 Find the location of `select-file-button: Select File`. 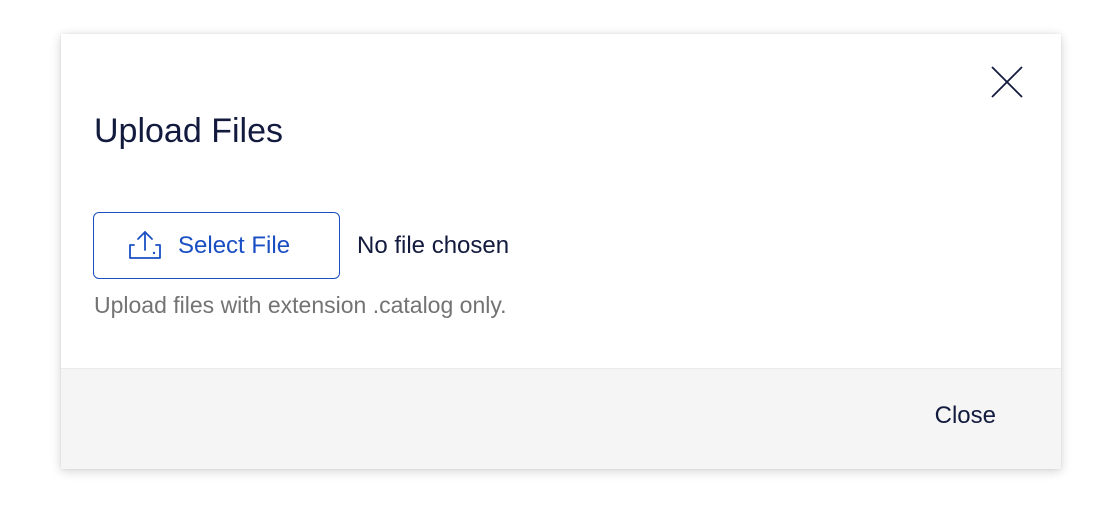

select-file-button: Select File is located at coordinates (216, 245).